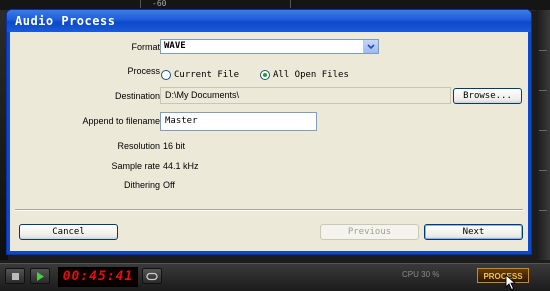 The image size is (550, 291). I want to click on process-button: PROCESS, so click(503, 275).